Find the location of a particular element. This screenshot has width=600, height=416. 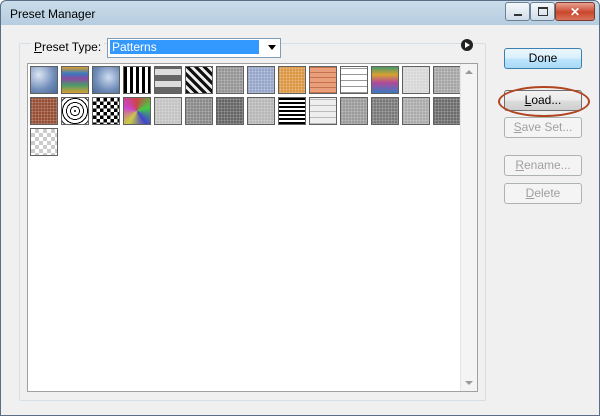

pattern-swatch-fine-noise is located at coordinates (416, 111).